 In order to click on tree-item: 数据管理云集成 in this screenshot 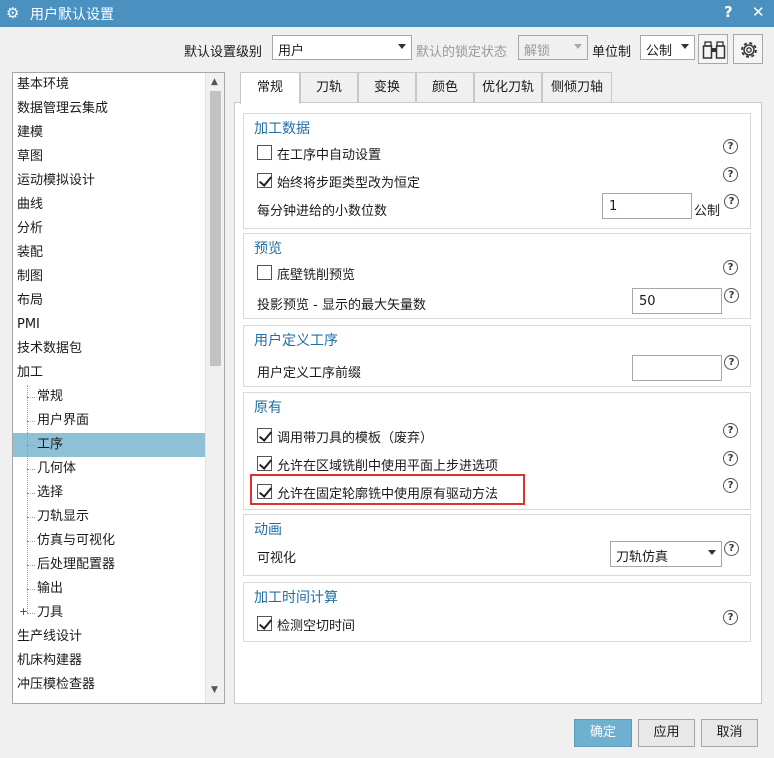, I will do `click(109, 109)`.